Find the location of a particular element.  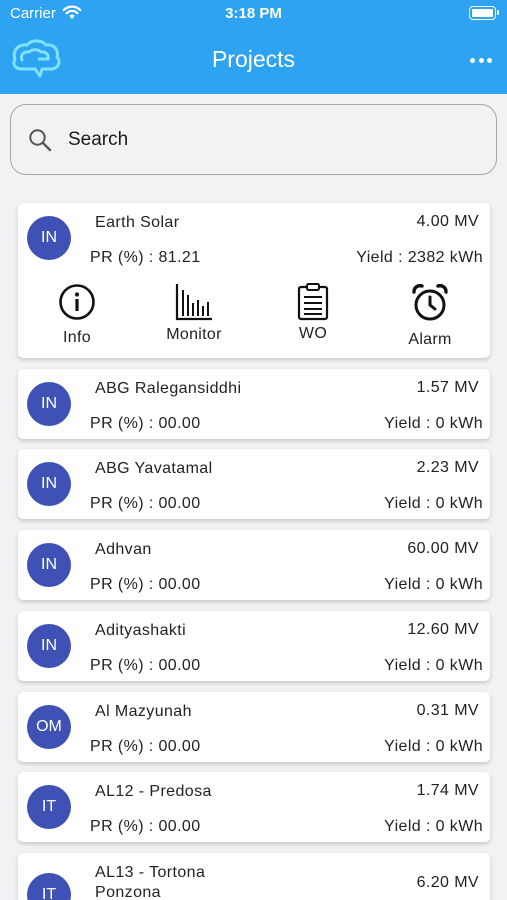

info-label: Info is located at coordinates (77, 337).